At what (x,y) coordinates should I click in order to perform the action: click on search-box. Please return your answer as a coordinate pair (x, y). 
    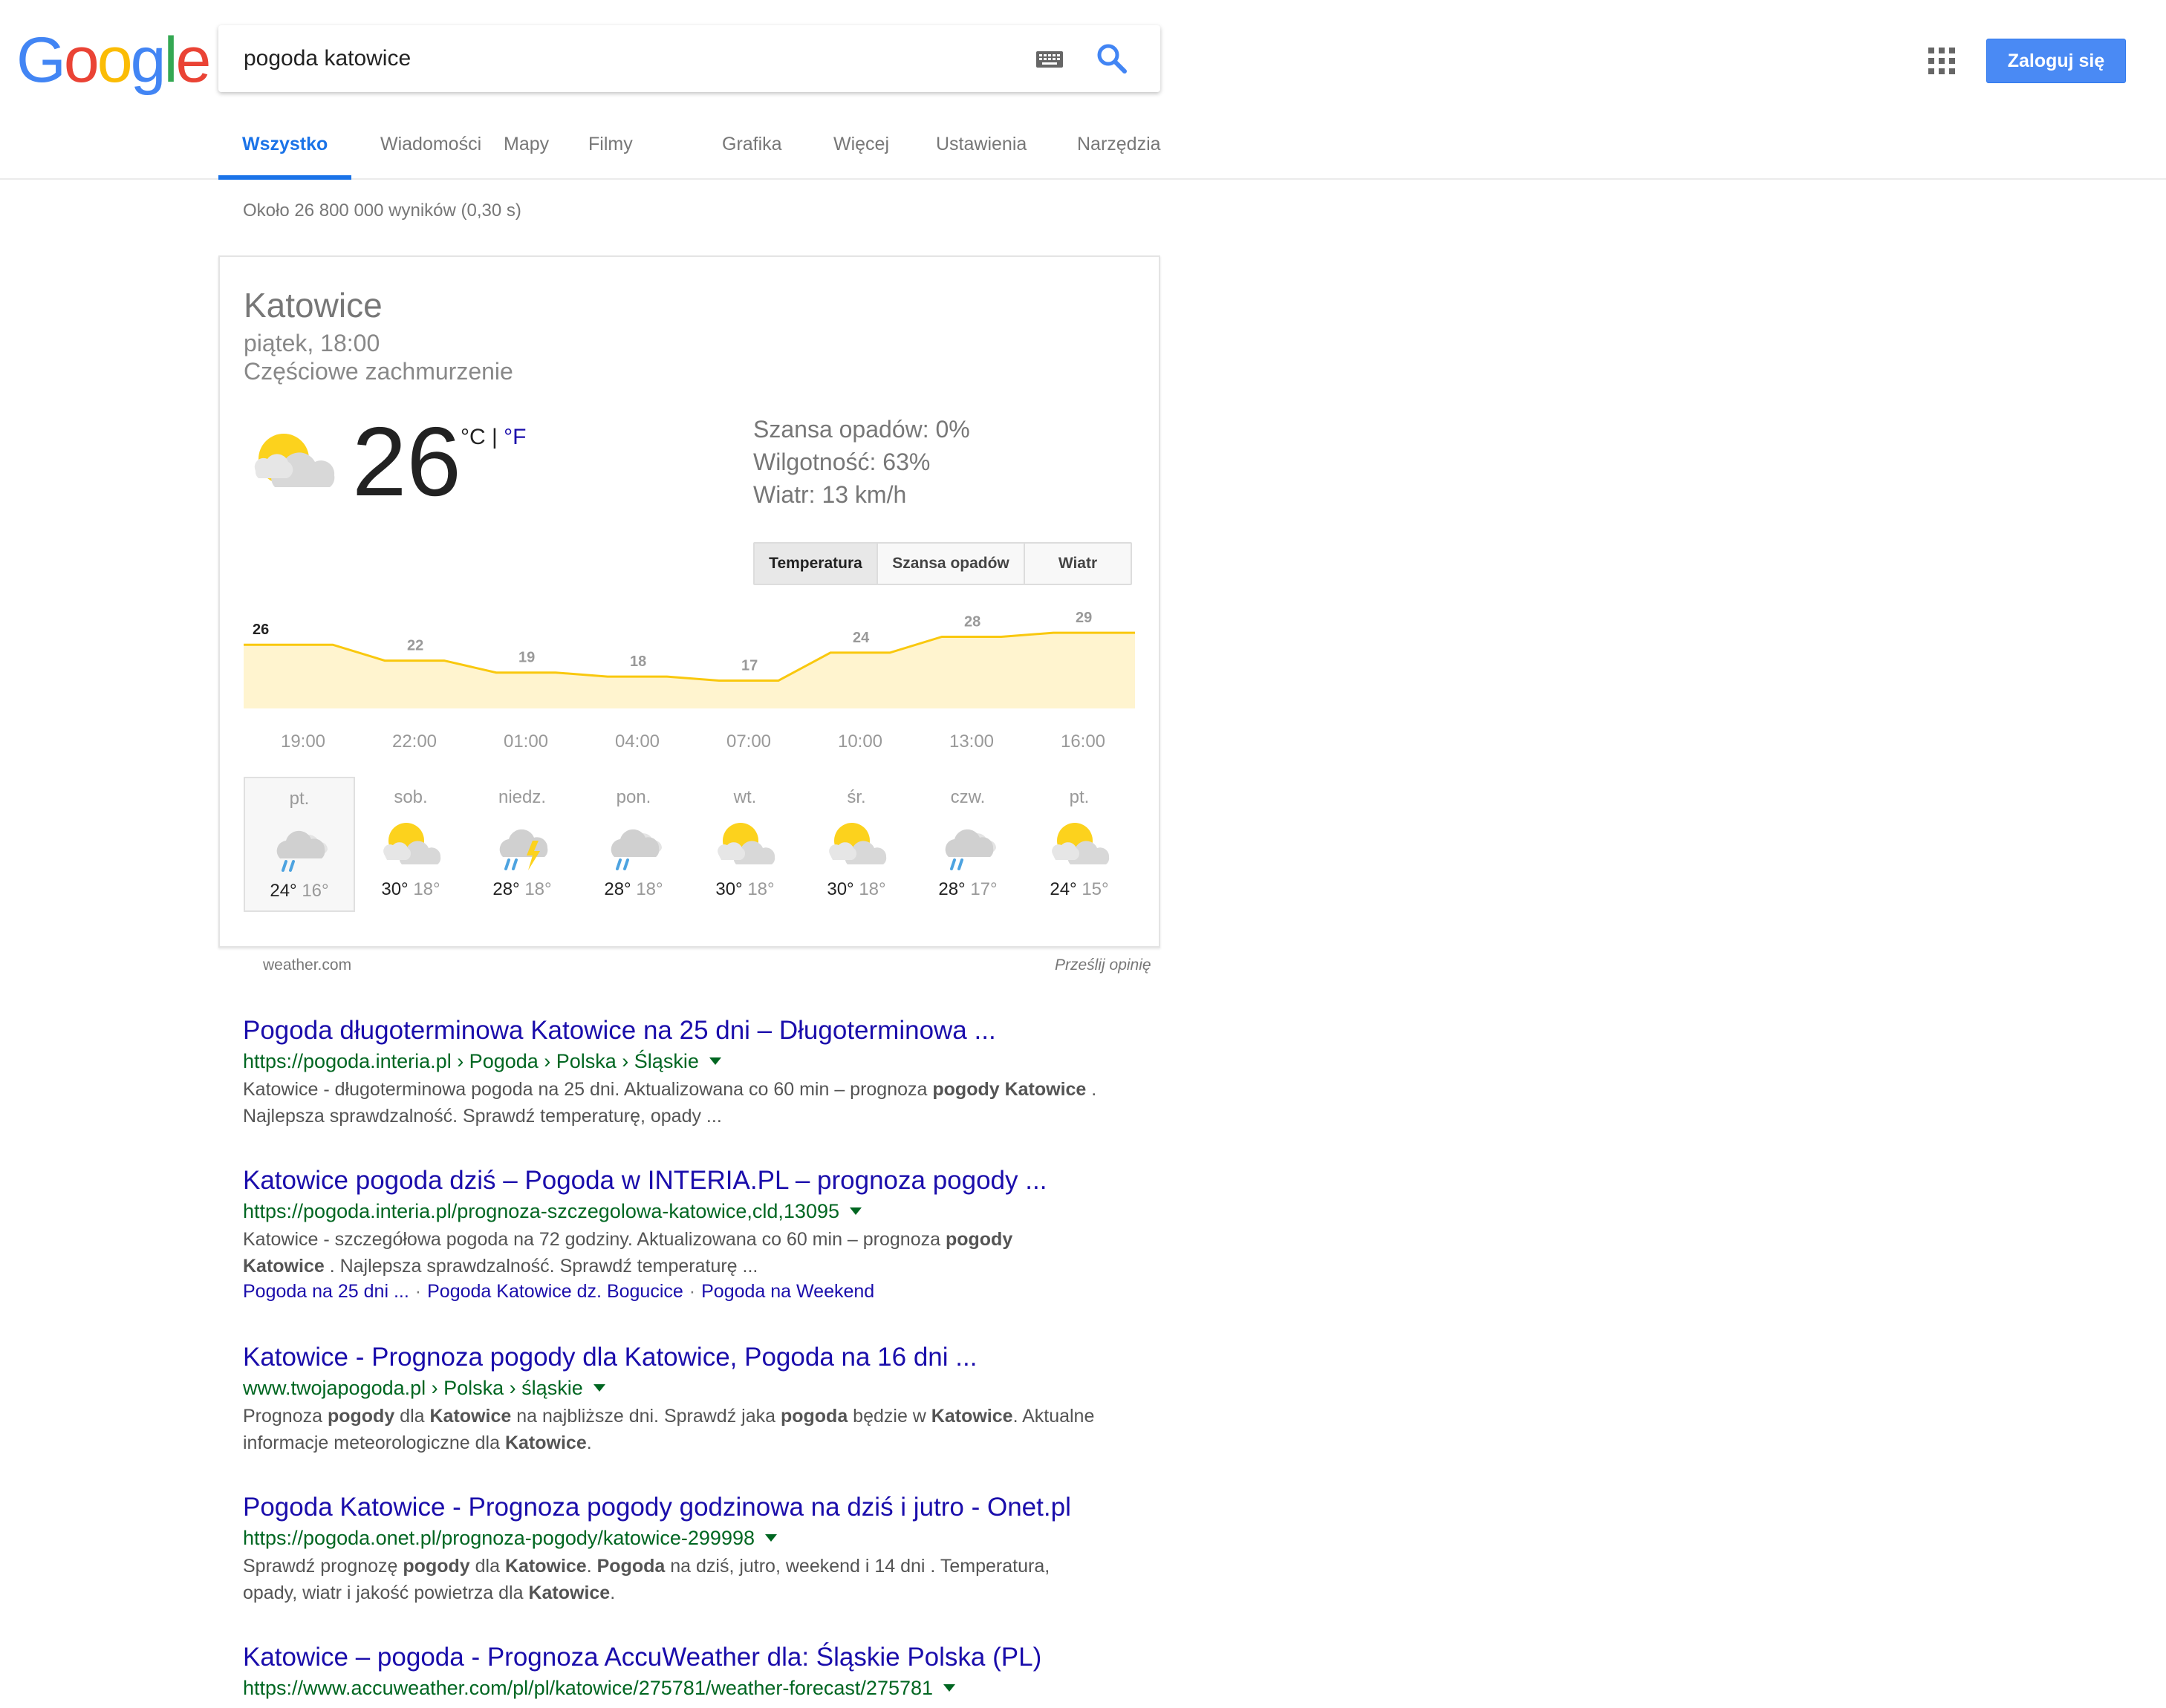
    Looking at the image, I should click on (689, 58).